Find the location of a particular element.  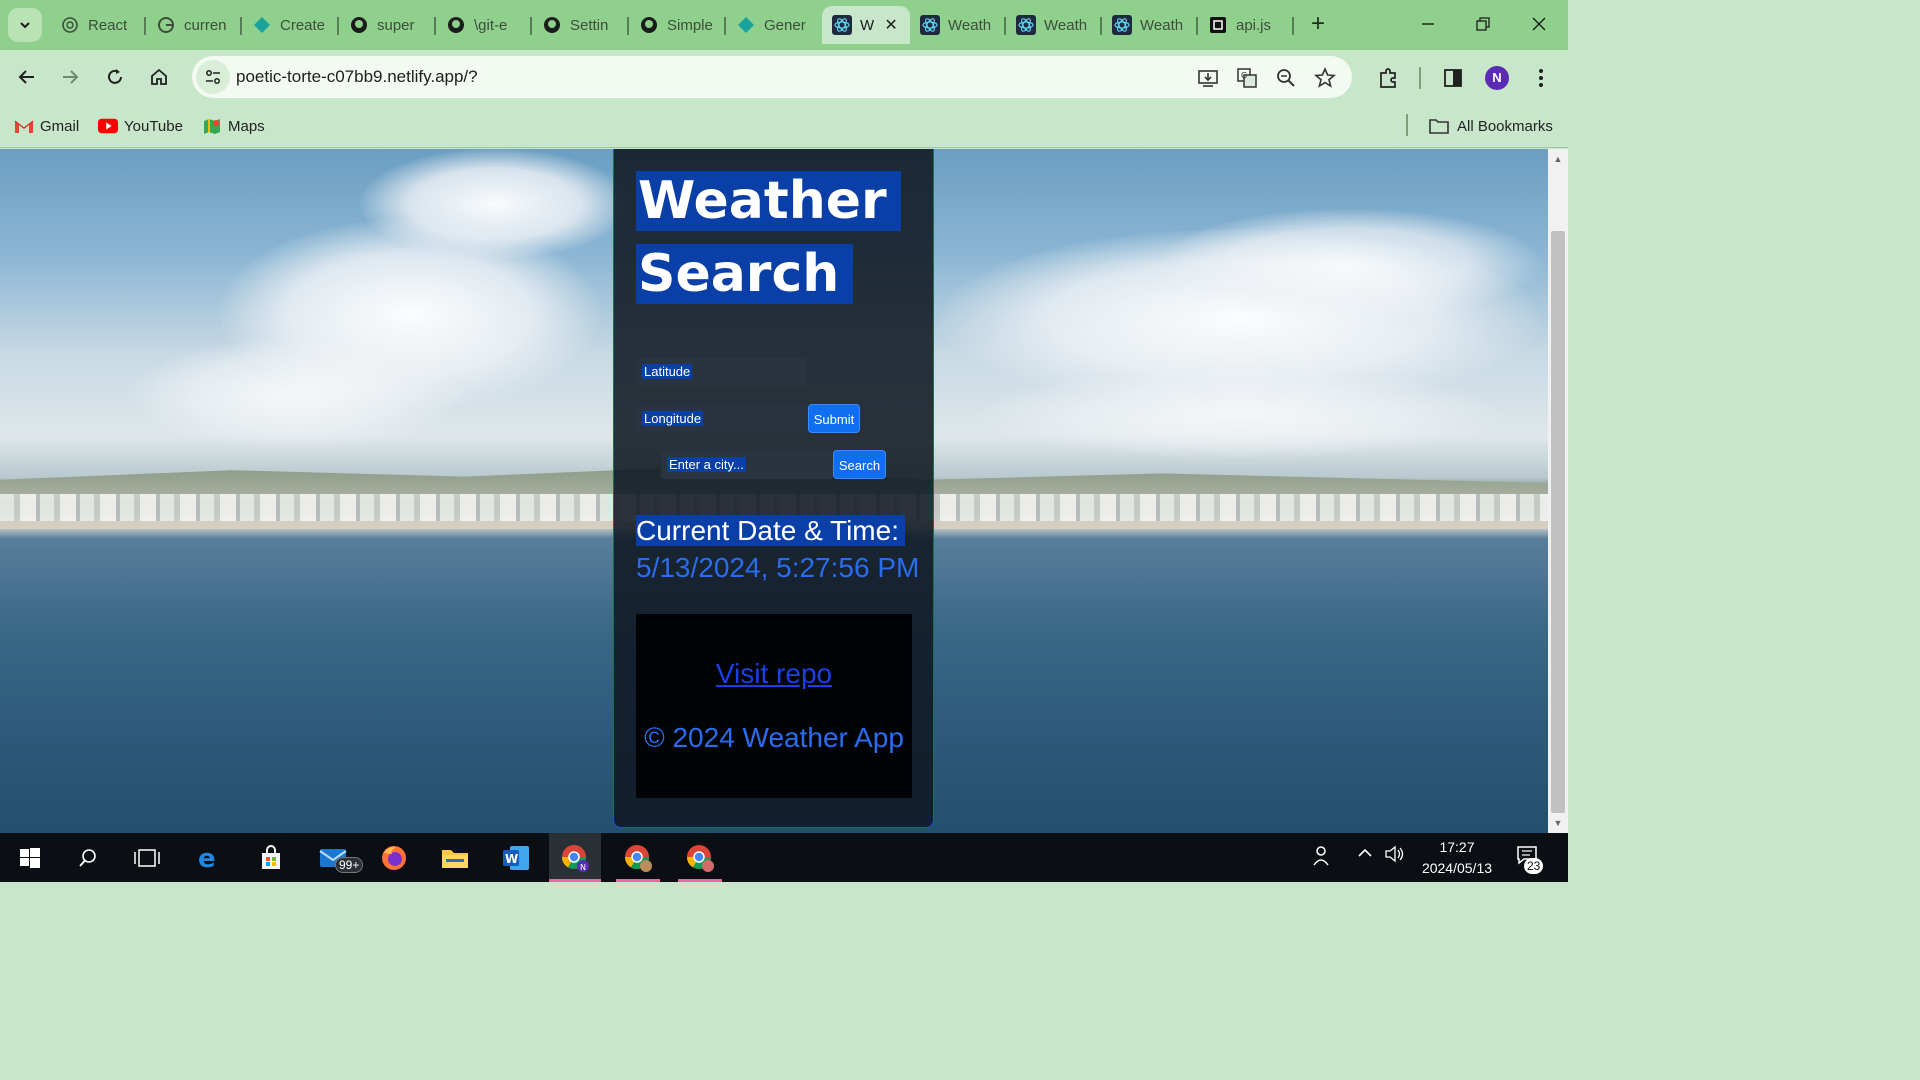

tabs: React curren Create super \git-e Settin is located at coordinates (672, 25).